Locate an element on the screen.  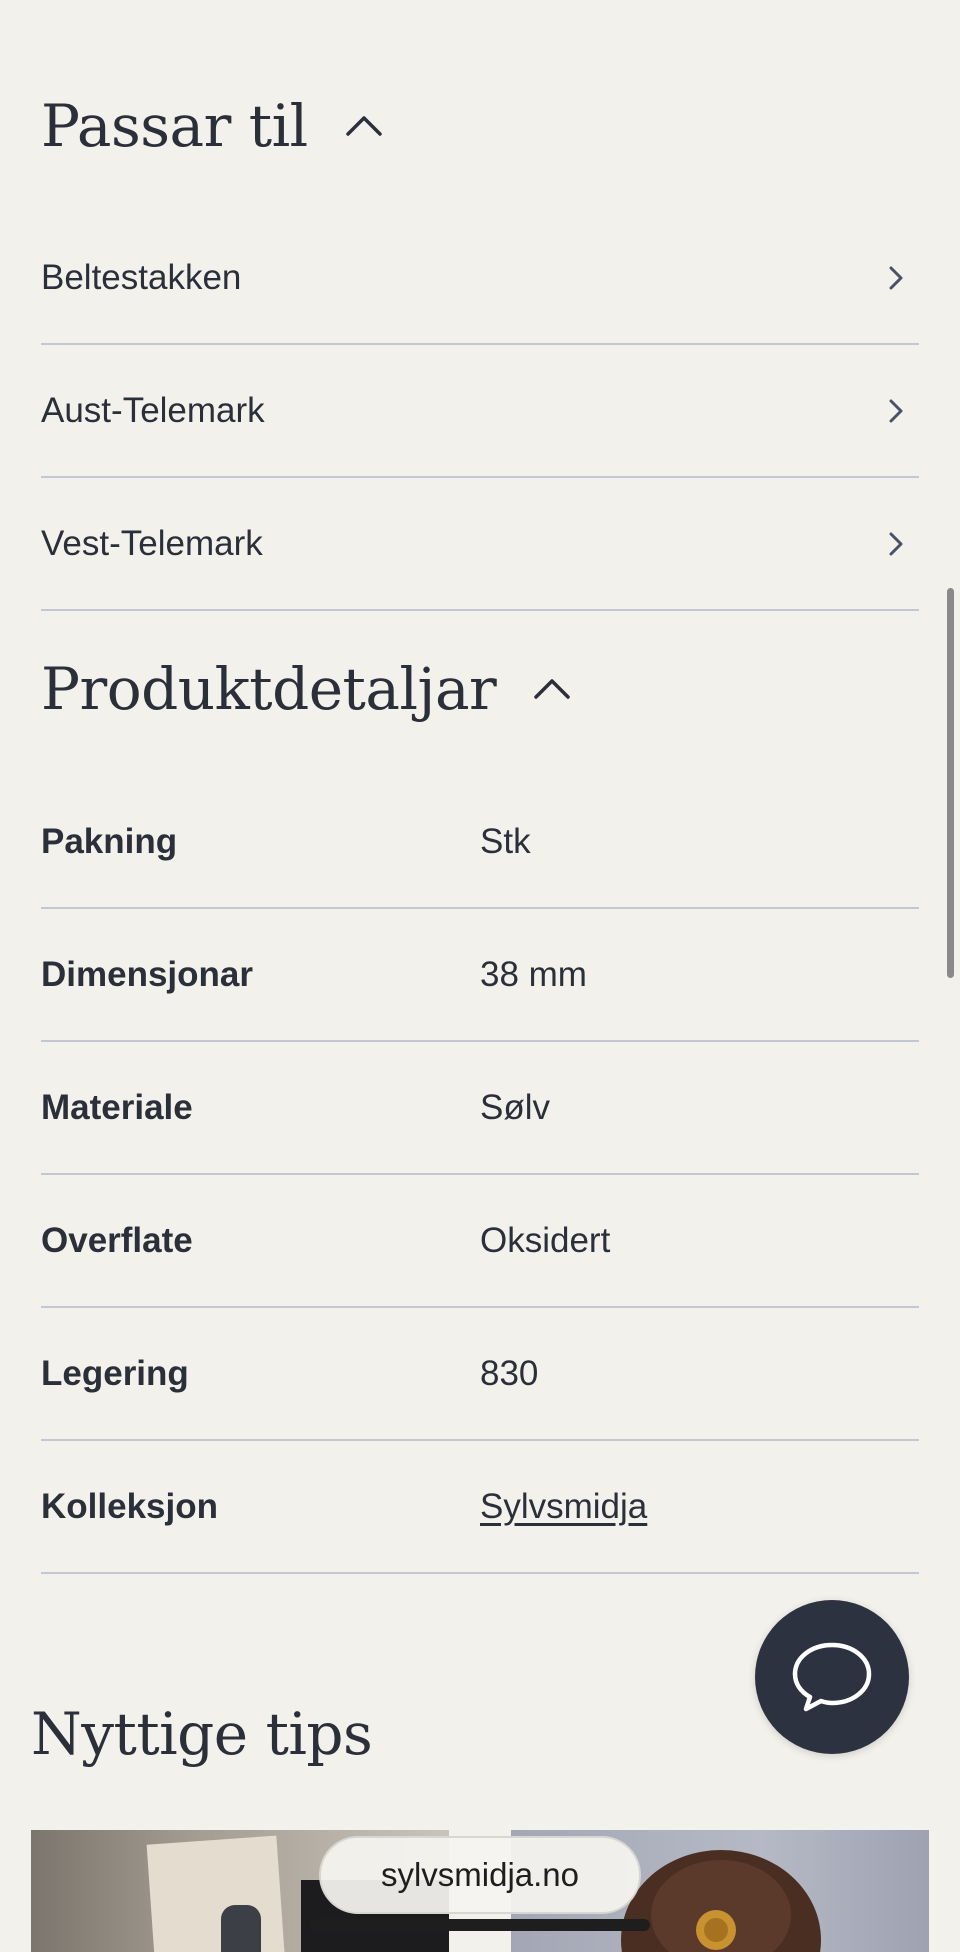
section-header-passar-til: Passar til is located at coordinates (213, 126).